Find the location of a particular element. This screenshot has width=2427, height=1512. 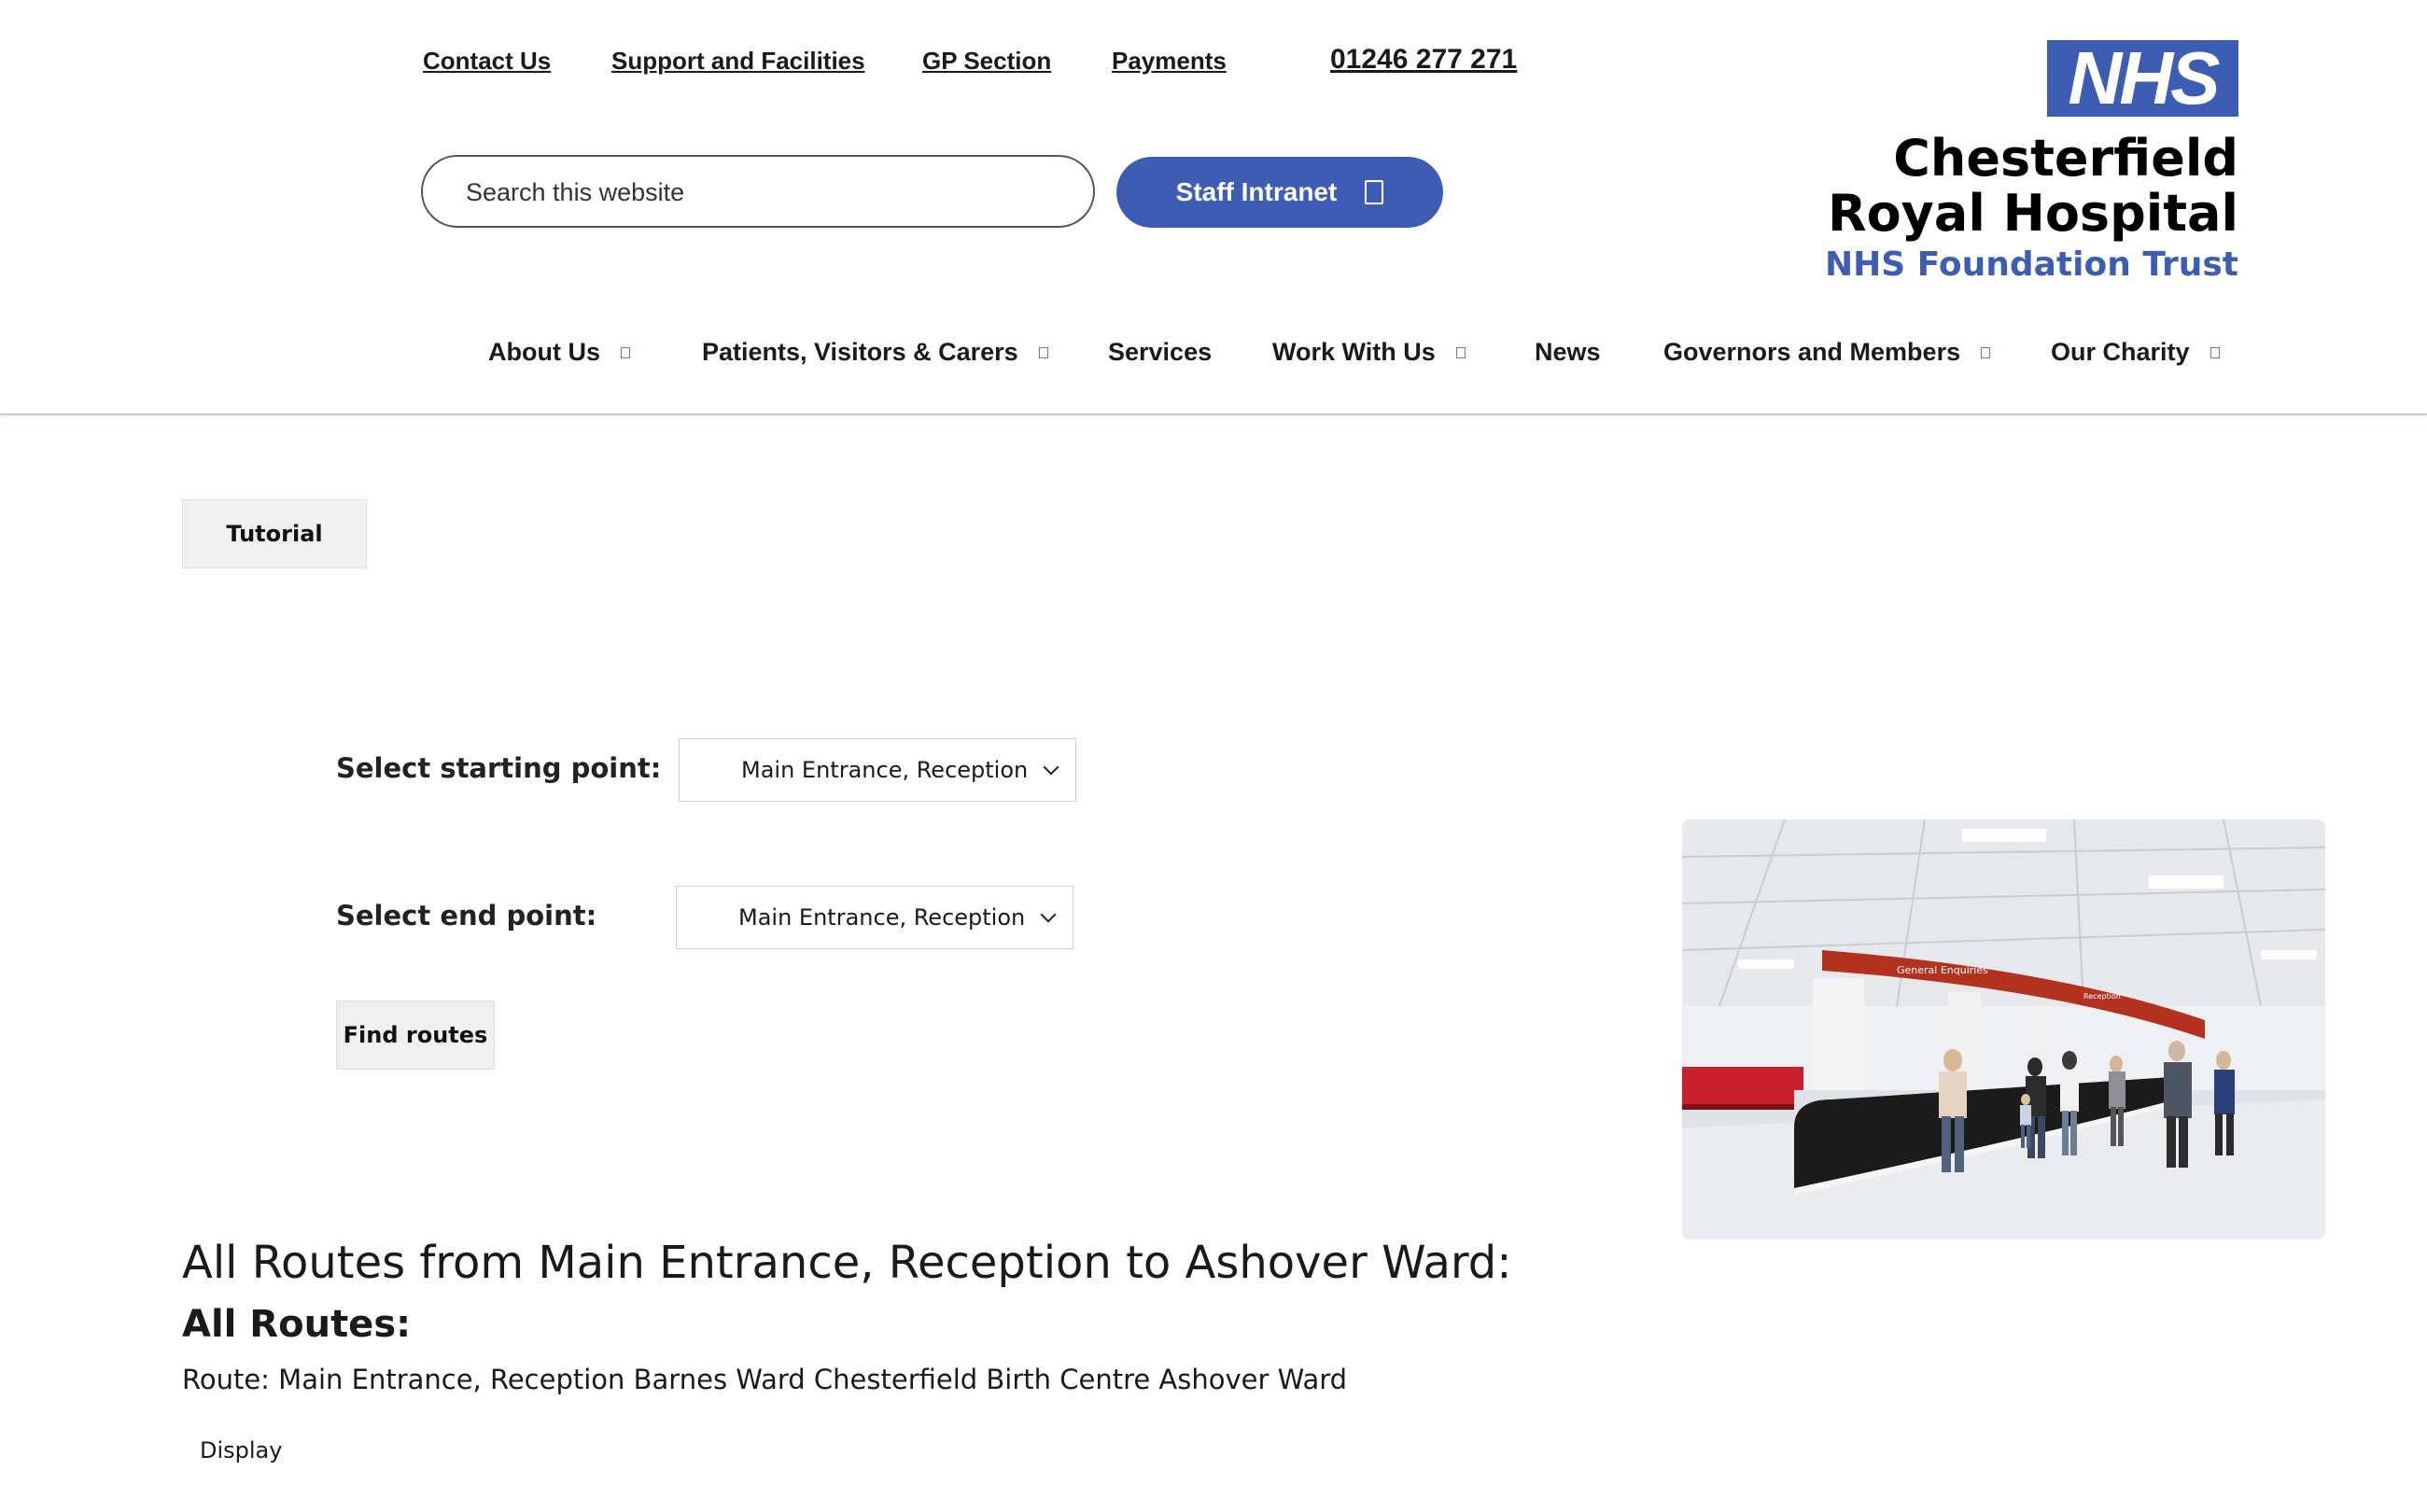

logo-line-3: NHS Foundation Trust is located at coordinates (2031, 264).